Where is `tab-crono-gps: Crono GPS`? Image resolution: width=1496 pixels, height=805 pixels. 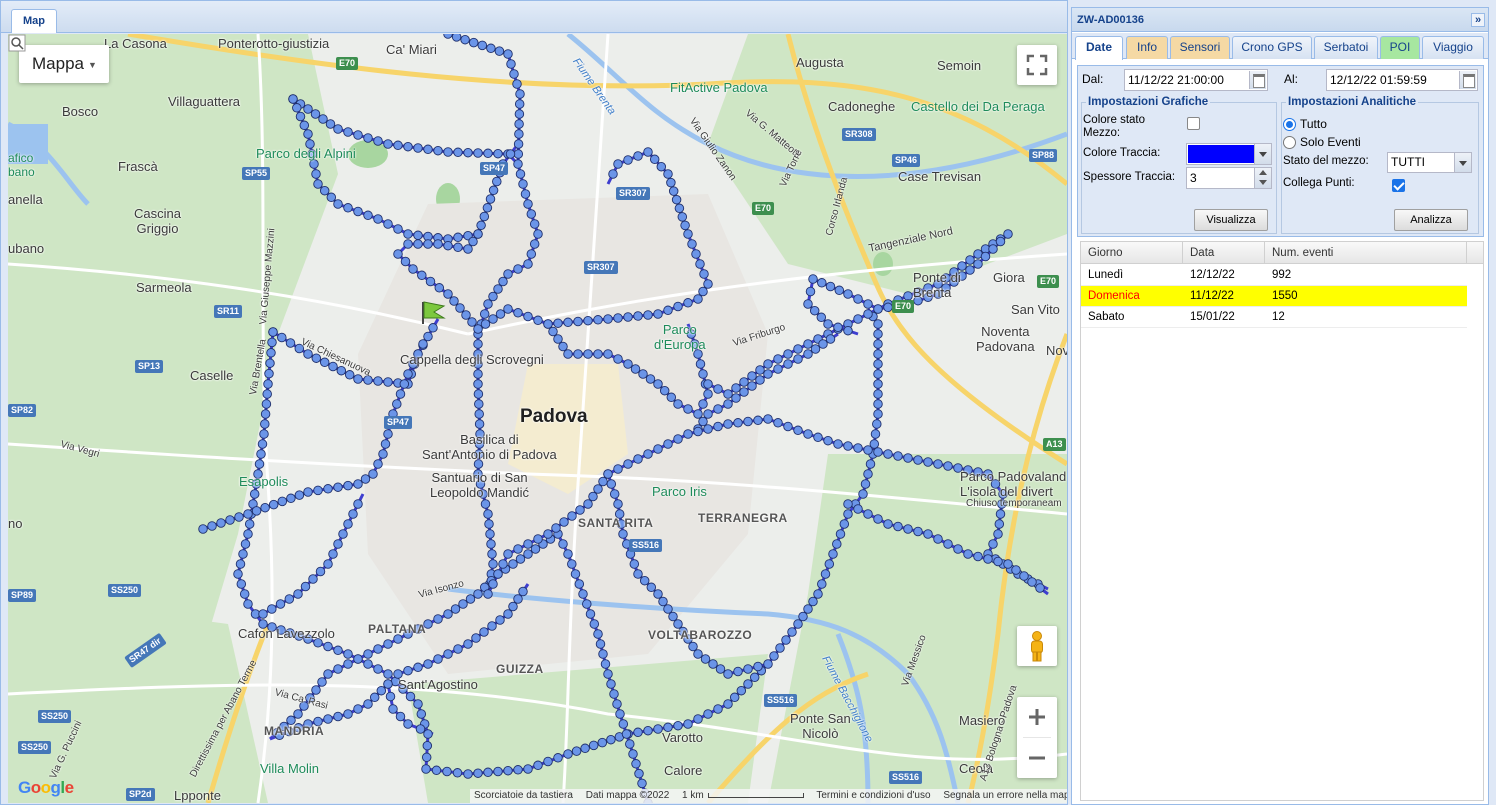
tab-crono-gps: Crono GPS is located at coordinates (1272, 47).